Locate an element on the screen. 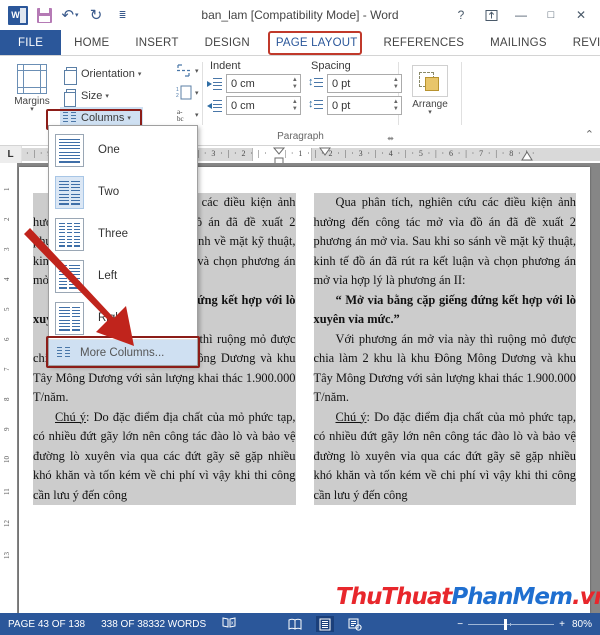 This screenshot has width=600, height=635. breaks-caret-icon: ▾ is located at coordinates (197, 71).